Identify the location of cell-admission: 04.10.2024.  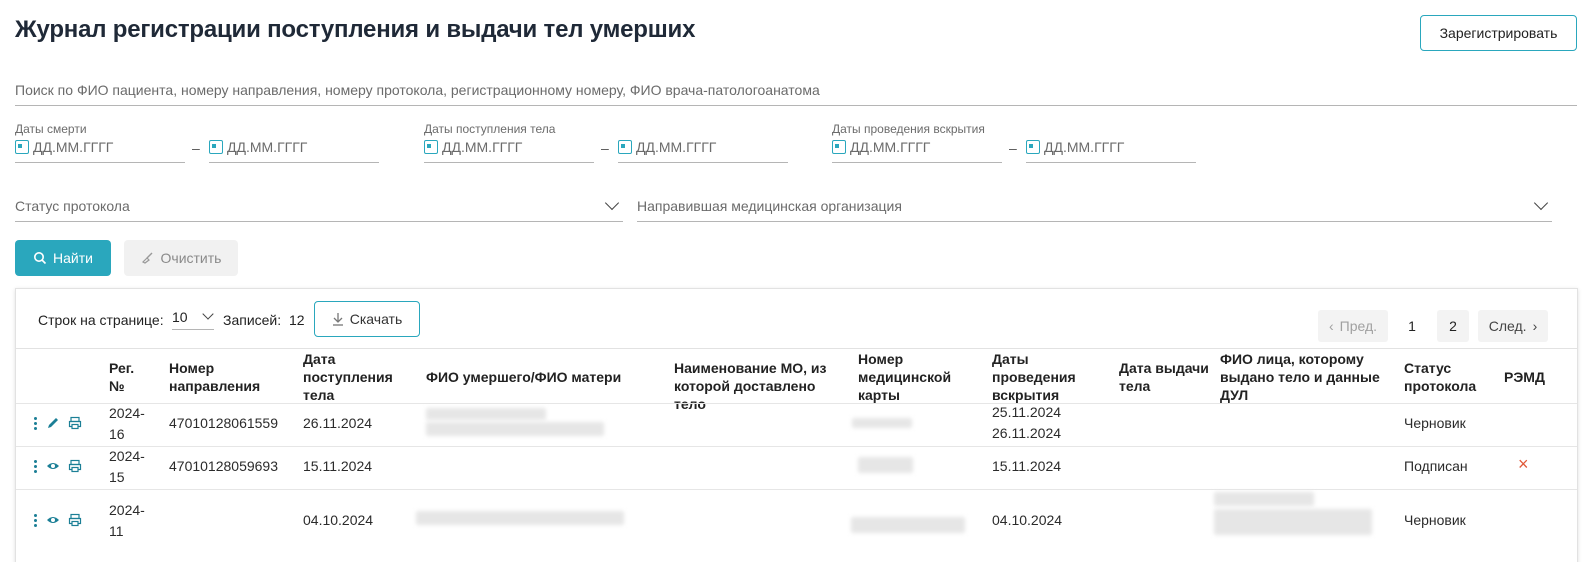
(338, 520).